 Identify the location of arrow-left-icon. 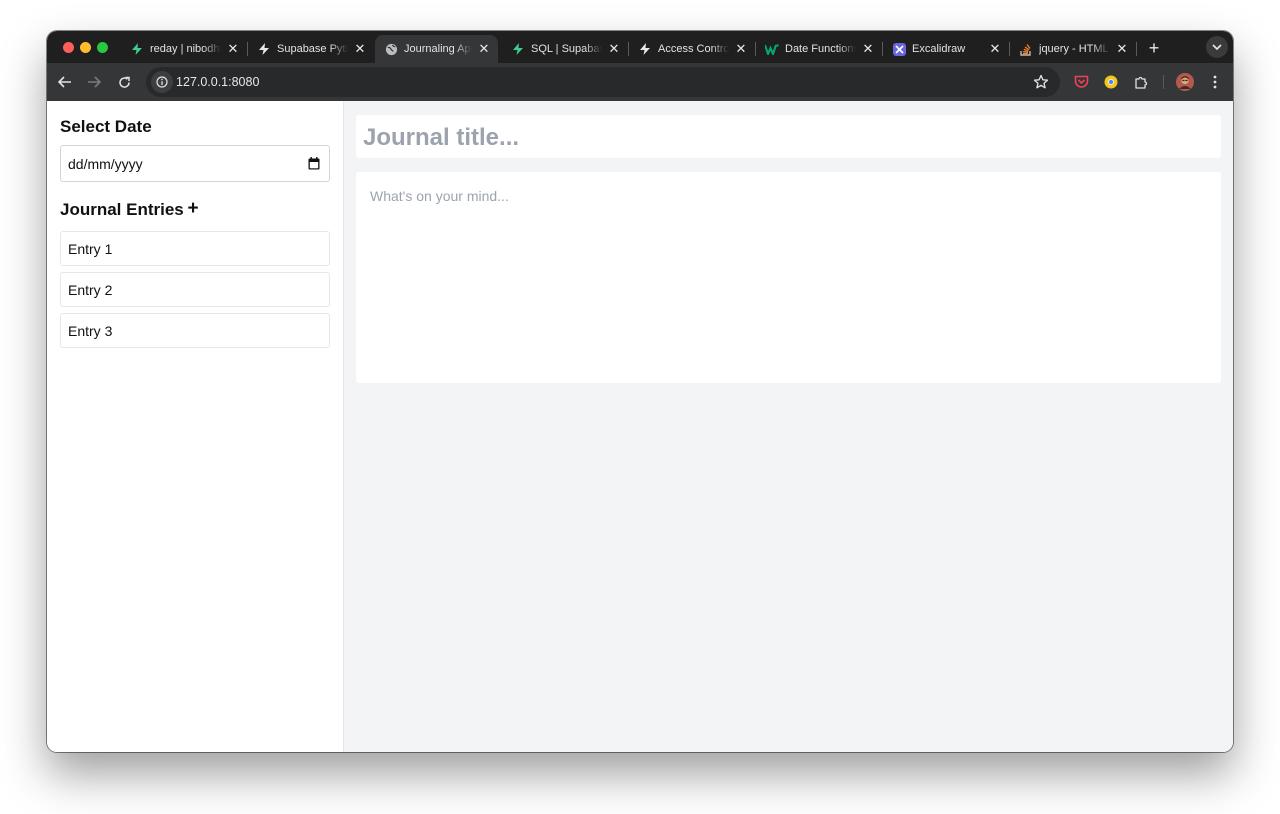
(64, 82).